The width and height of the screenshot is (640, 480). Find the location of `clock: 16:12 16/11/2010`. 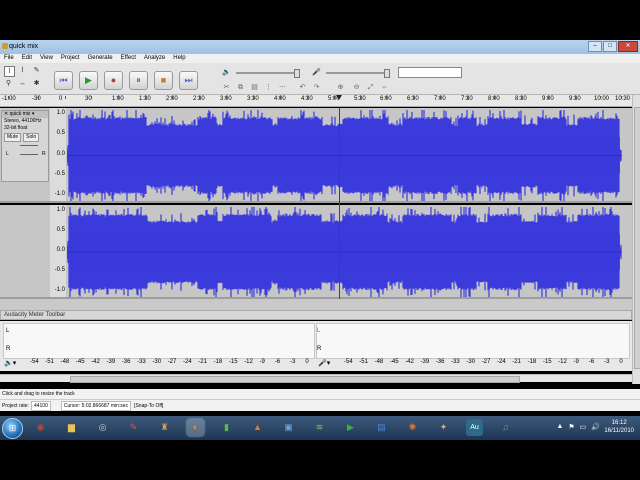

clock: 16:12 16/11/2010 is located at coordinates (619, 427).